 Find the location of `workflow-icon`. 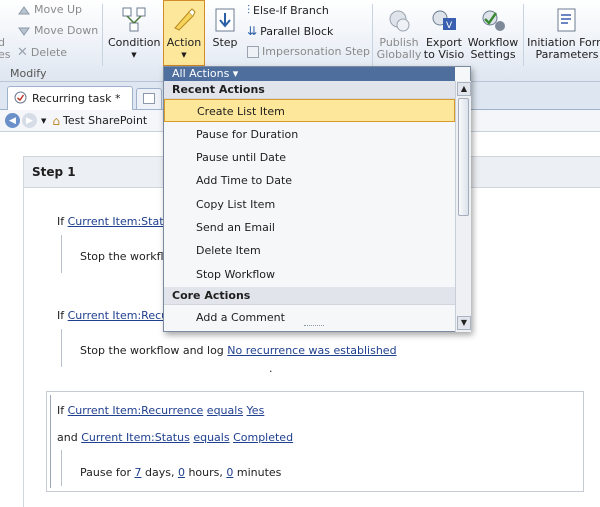

workflow-icon is located at coordinates (20, 99).